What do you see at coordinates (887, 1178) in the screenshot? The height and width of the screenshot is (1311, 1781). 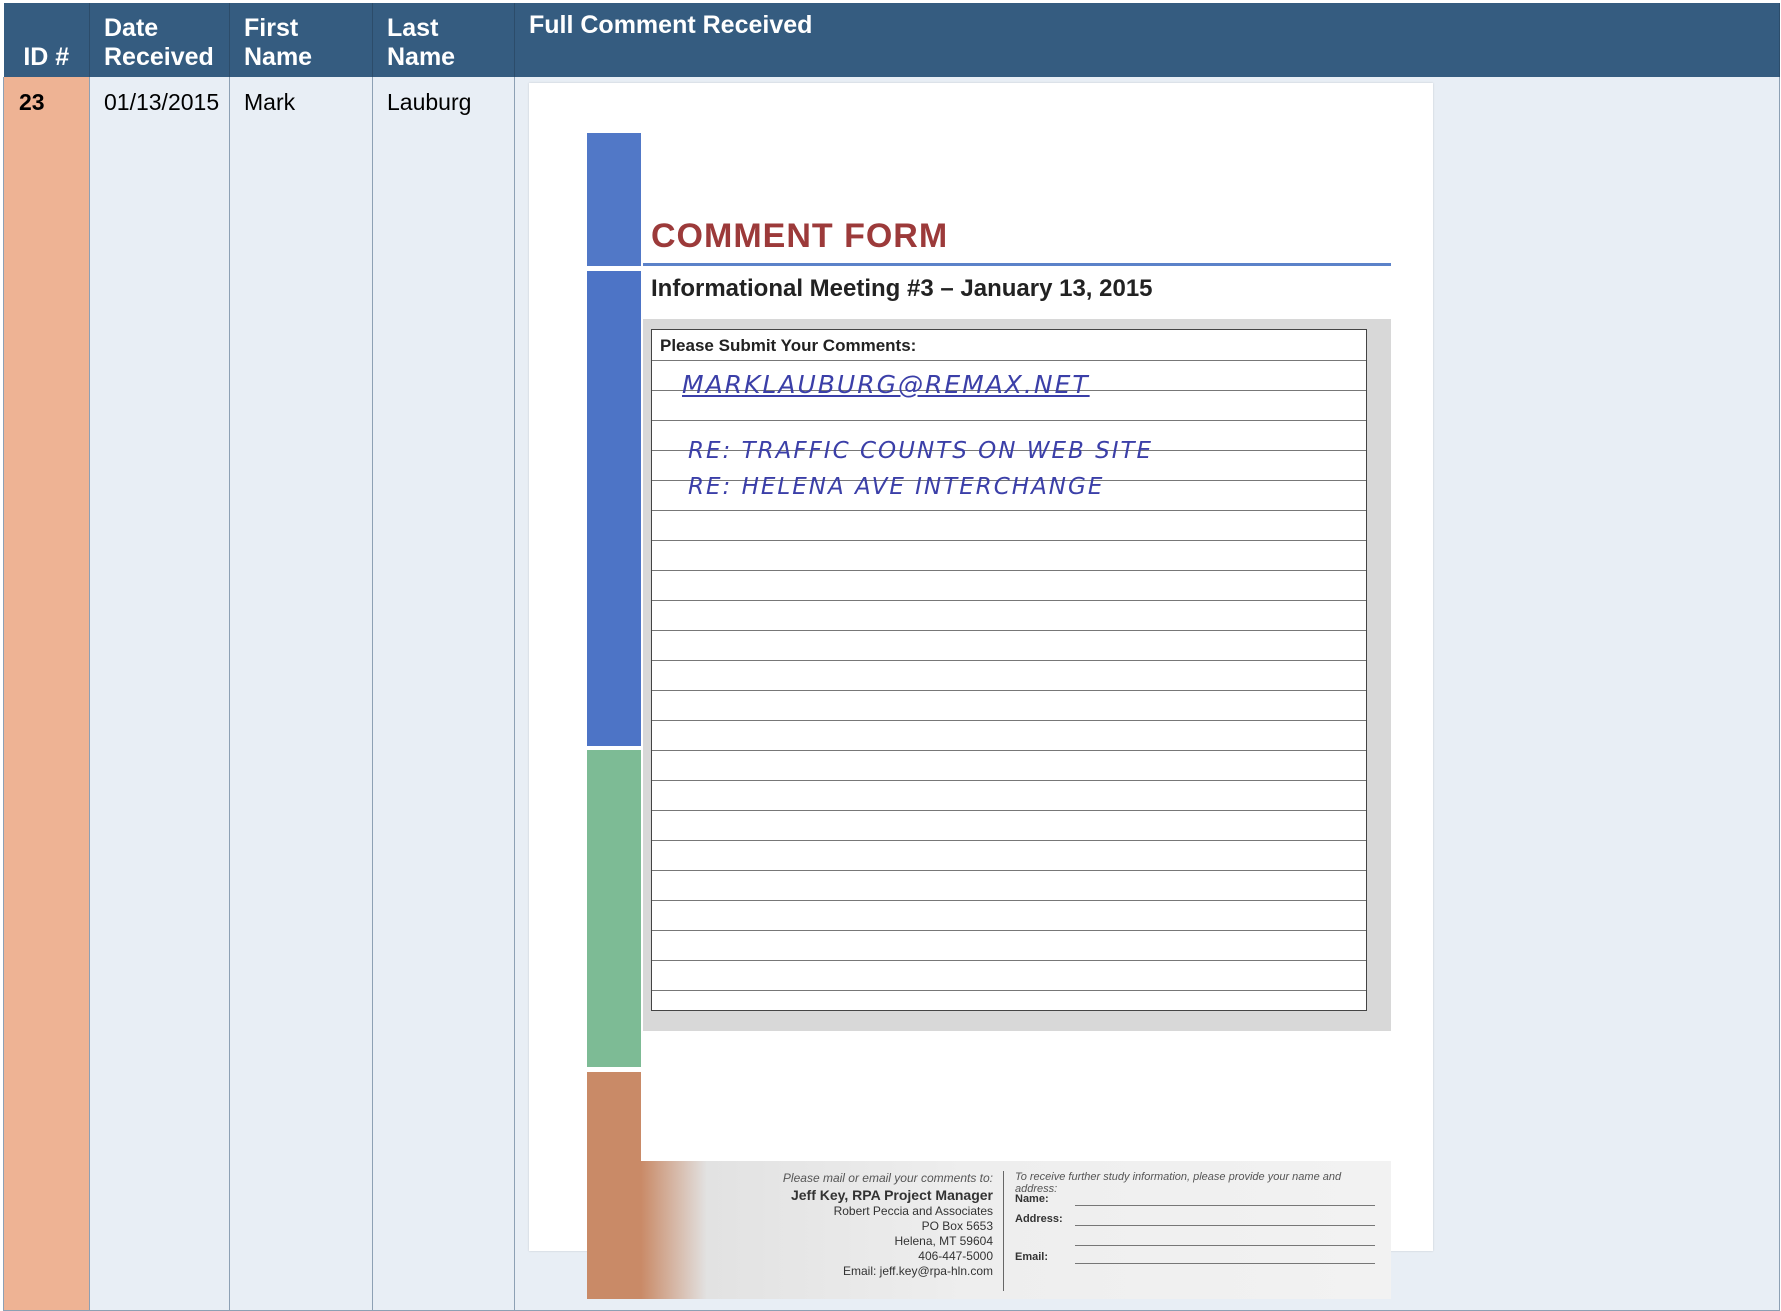 I see `mail-prompt: Please mail or email your comments to:` at bounding box center [887, 1178].